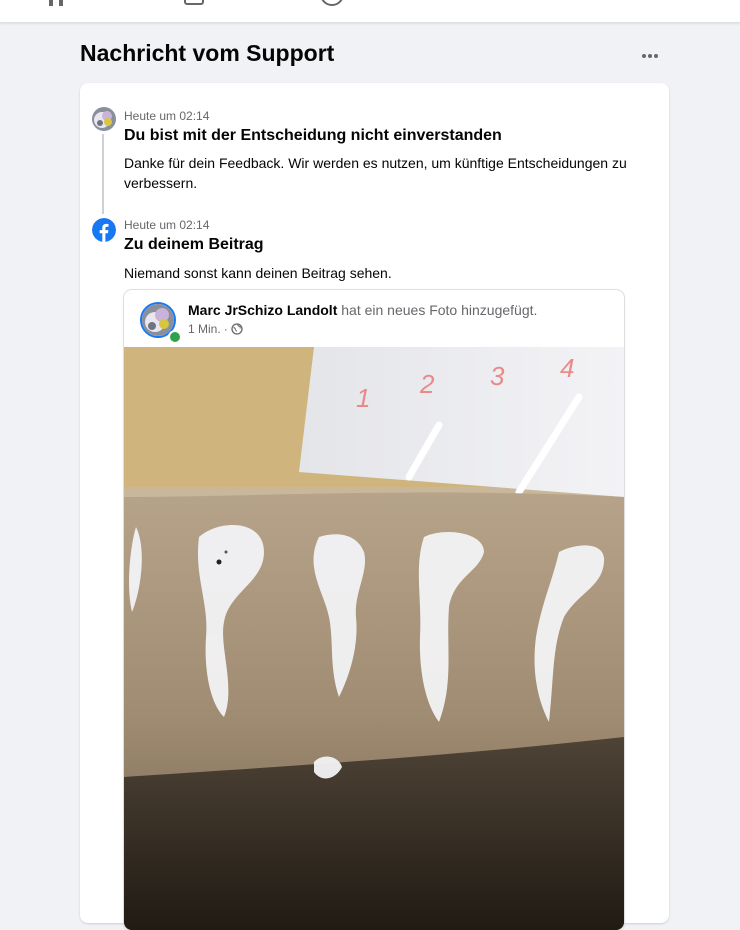 The width and height of the screenshot is (740, 930). What do you see at coordinates (262, 310) in the screenshot?
I see `post-author-name: Marc JrSchizo Landolt` at bounding box center [262, 310].